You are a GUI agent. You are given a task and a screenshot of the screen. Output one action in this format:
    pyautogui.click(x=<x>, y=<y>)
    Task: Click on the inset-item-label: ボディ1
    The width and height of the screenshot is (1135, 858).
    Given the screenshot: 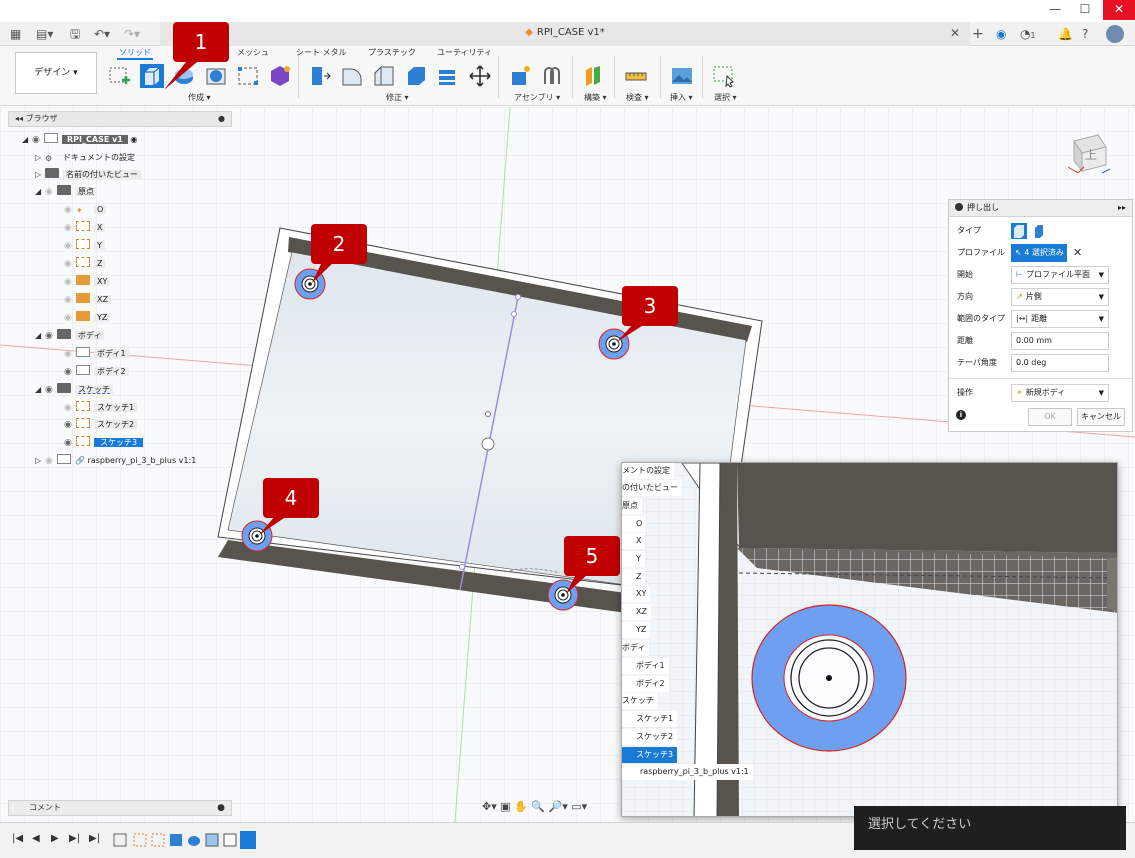 What is the action you would take?
    pyautogui.click(x=645, y=666)
    